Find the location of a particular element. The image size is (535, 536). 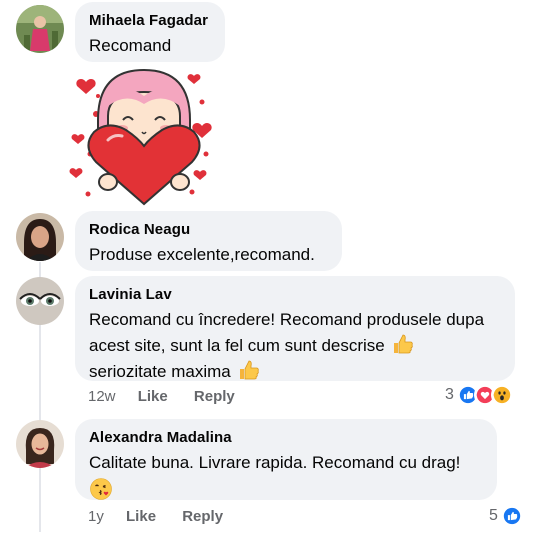

like-reaction-icon is located at coordinates (511, 516).